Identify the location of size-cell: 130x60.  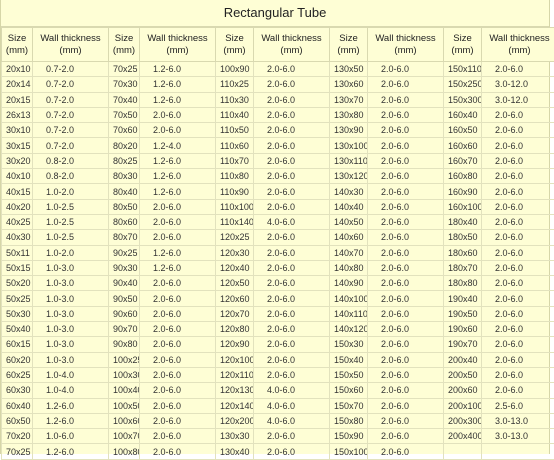
(349, 84).